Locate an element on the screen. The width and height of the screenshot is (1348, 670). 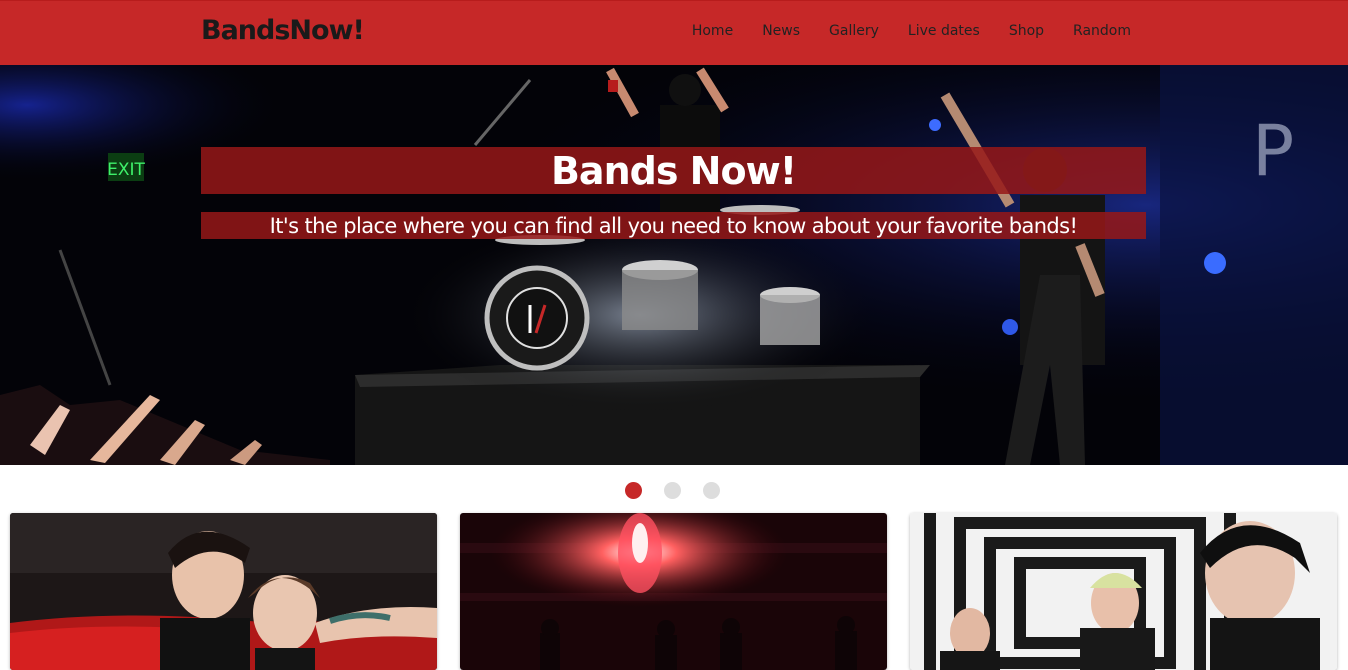
svg-text: P is located at coordinates (1273, 151).